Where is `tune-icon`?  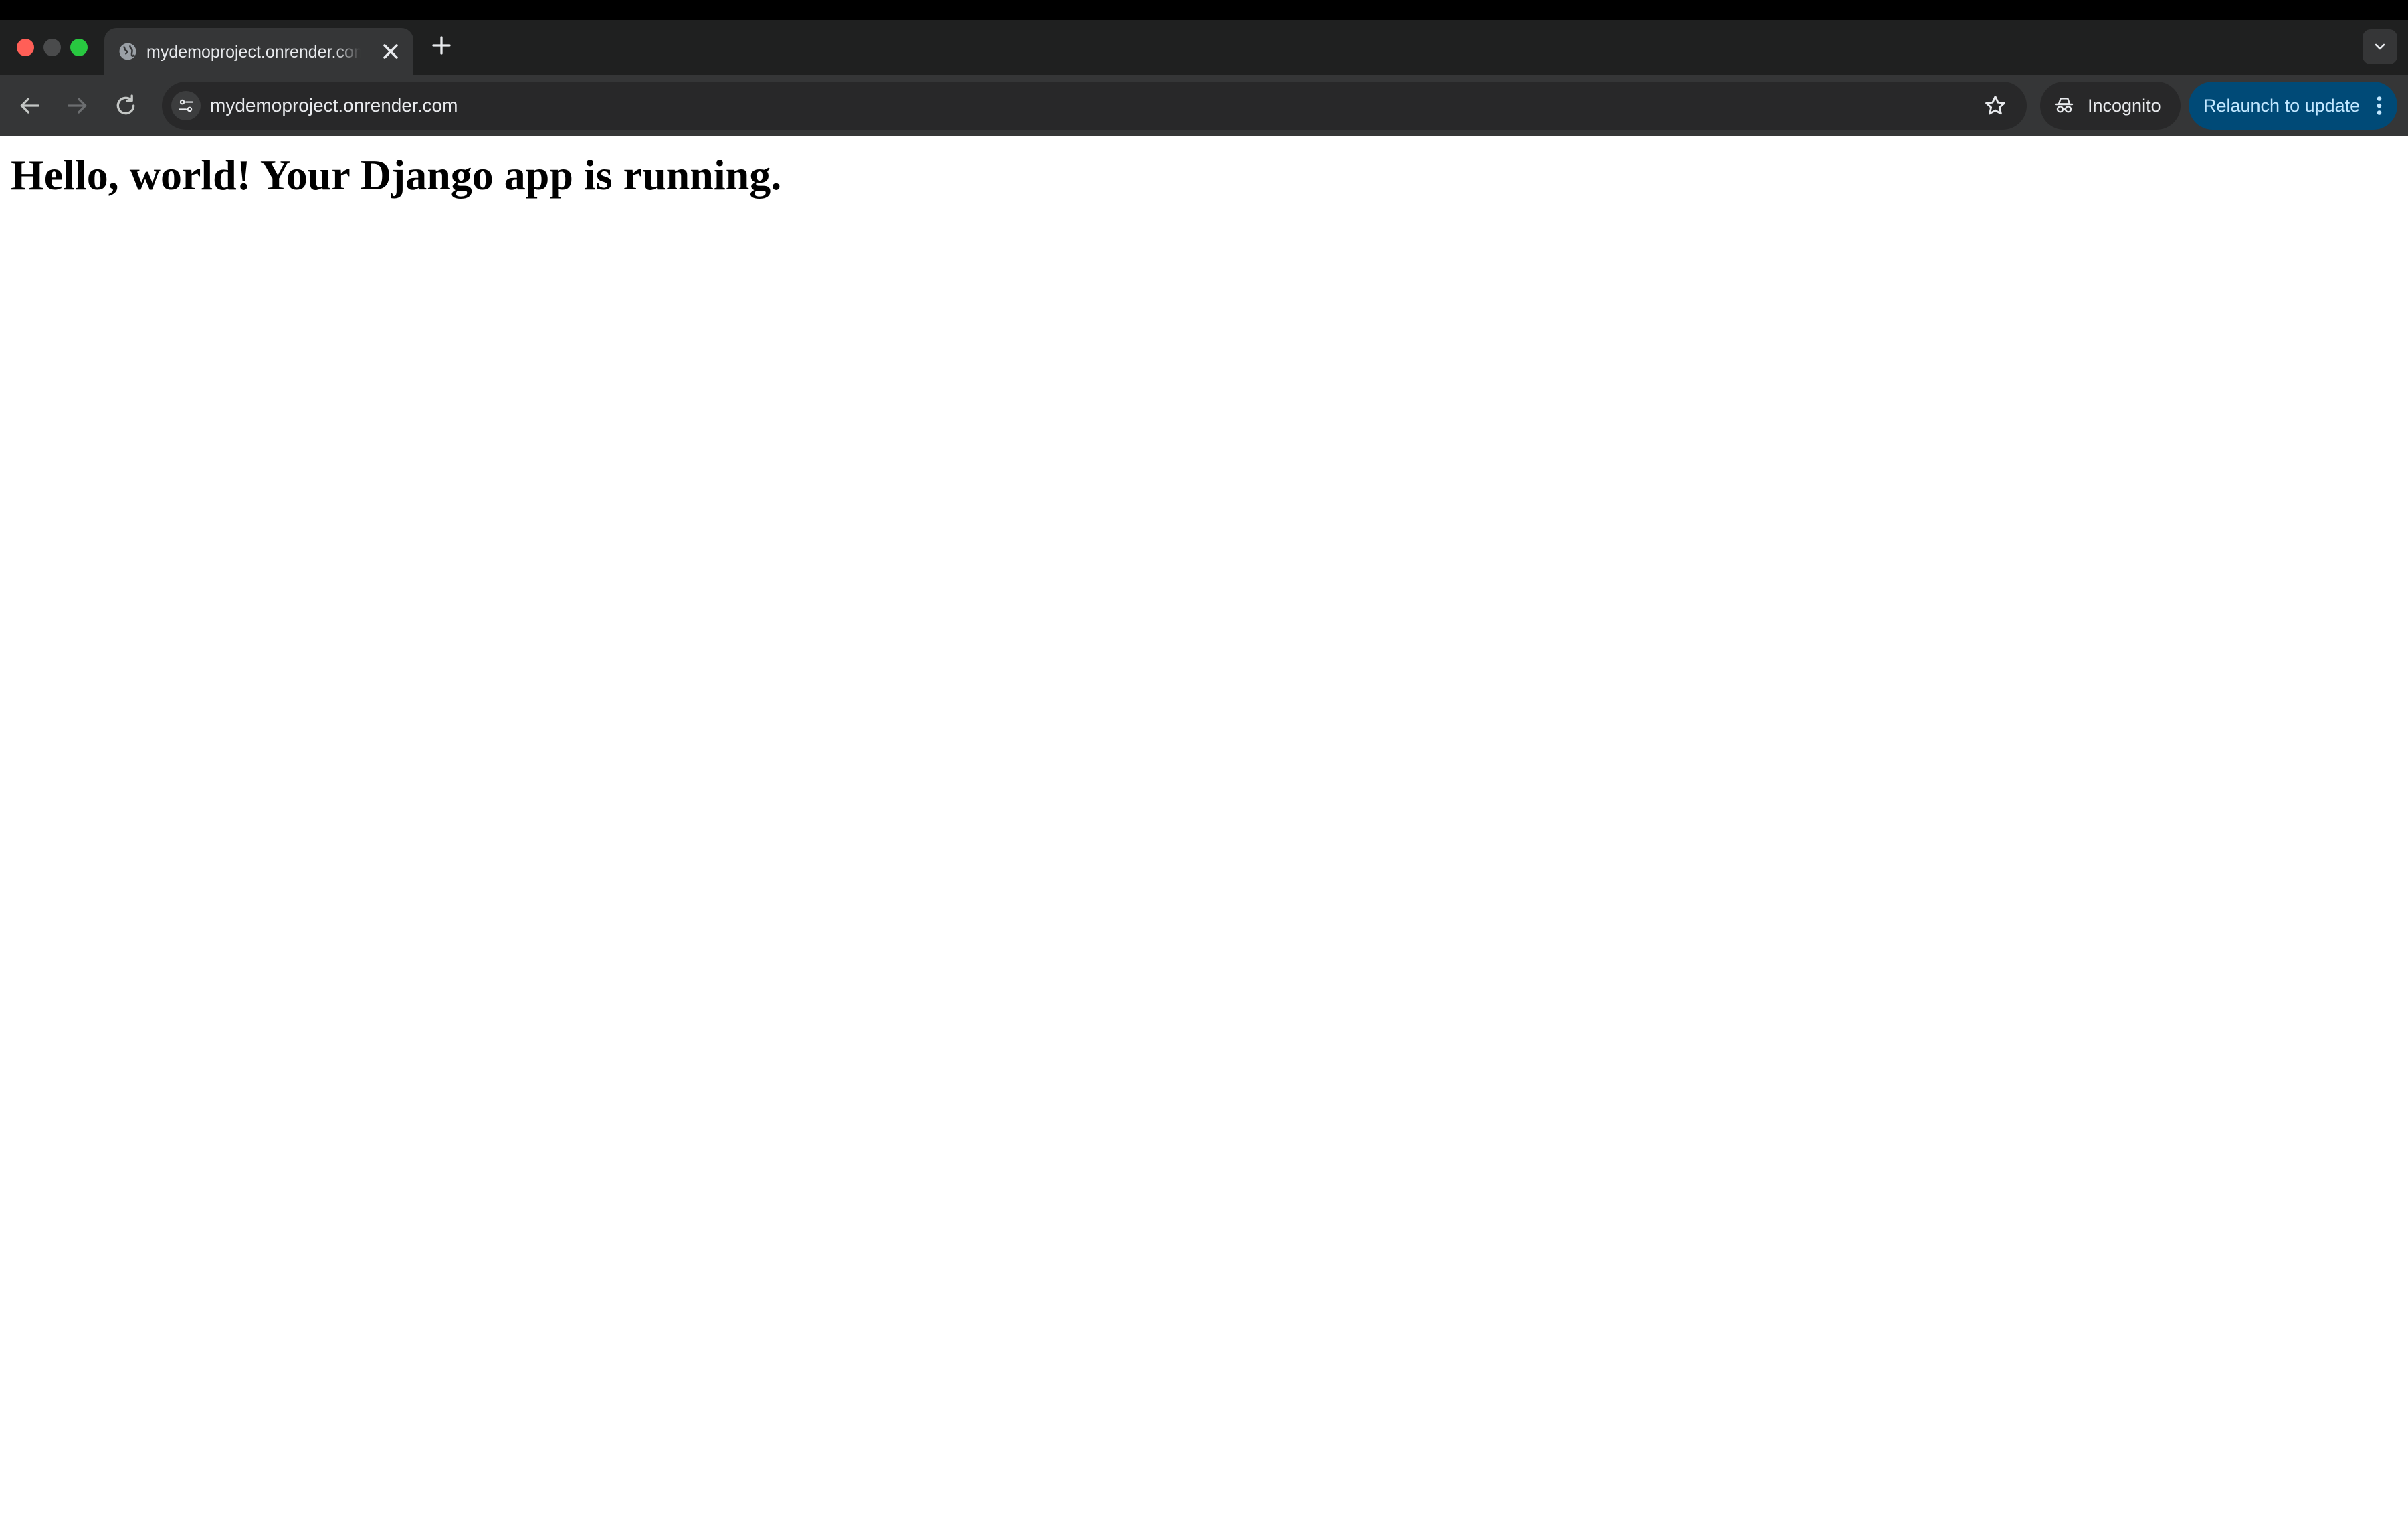
tune-icon is located at coordinates (186, 105).